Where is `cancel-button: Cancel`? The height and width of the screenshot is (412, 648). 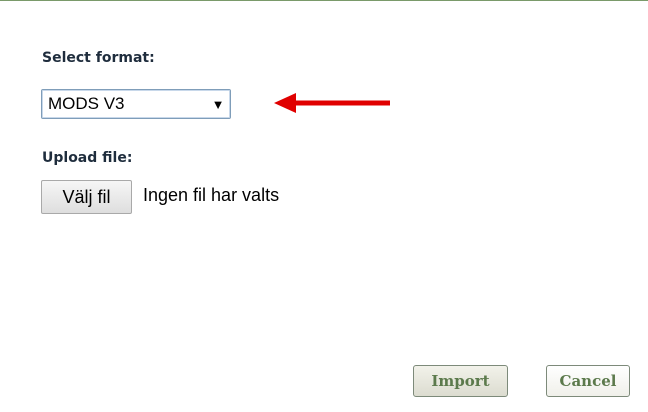
cancel-button: Cancel is located at coordinates (588, 381).